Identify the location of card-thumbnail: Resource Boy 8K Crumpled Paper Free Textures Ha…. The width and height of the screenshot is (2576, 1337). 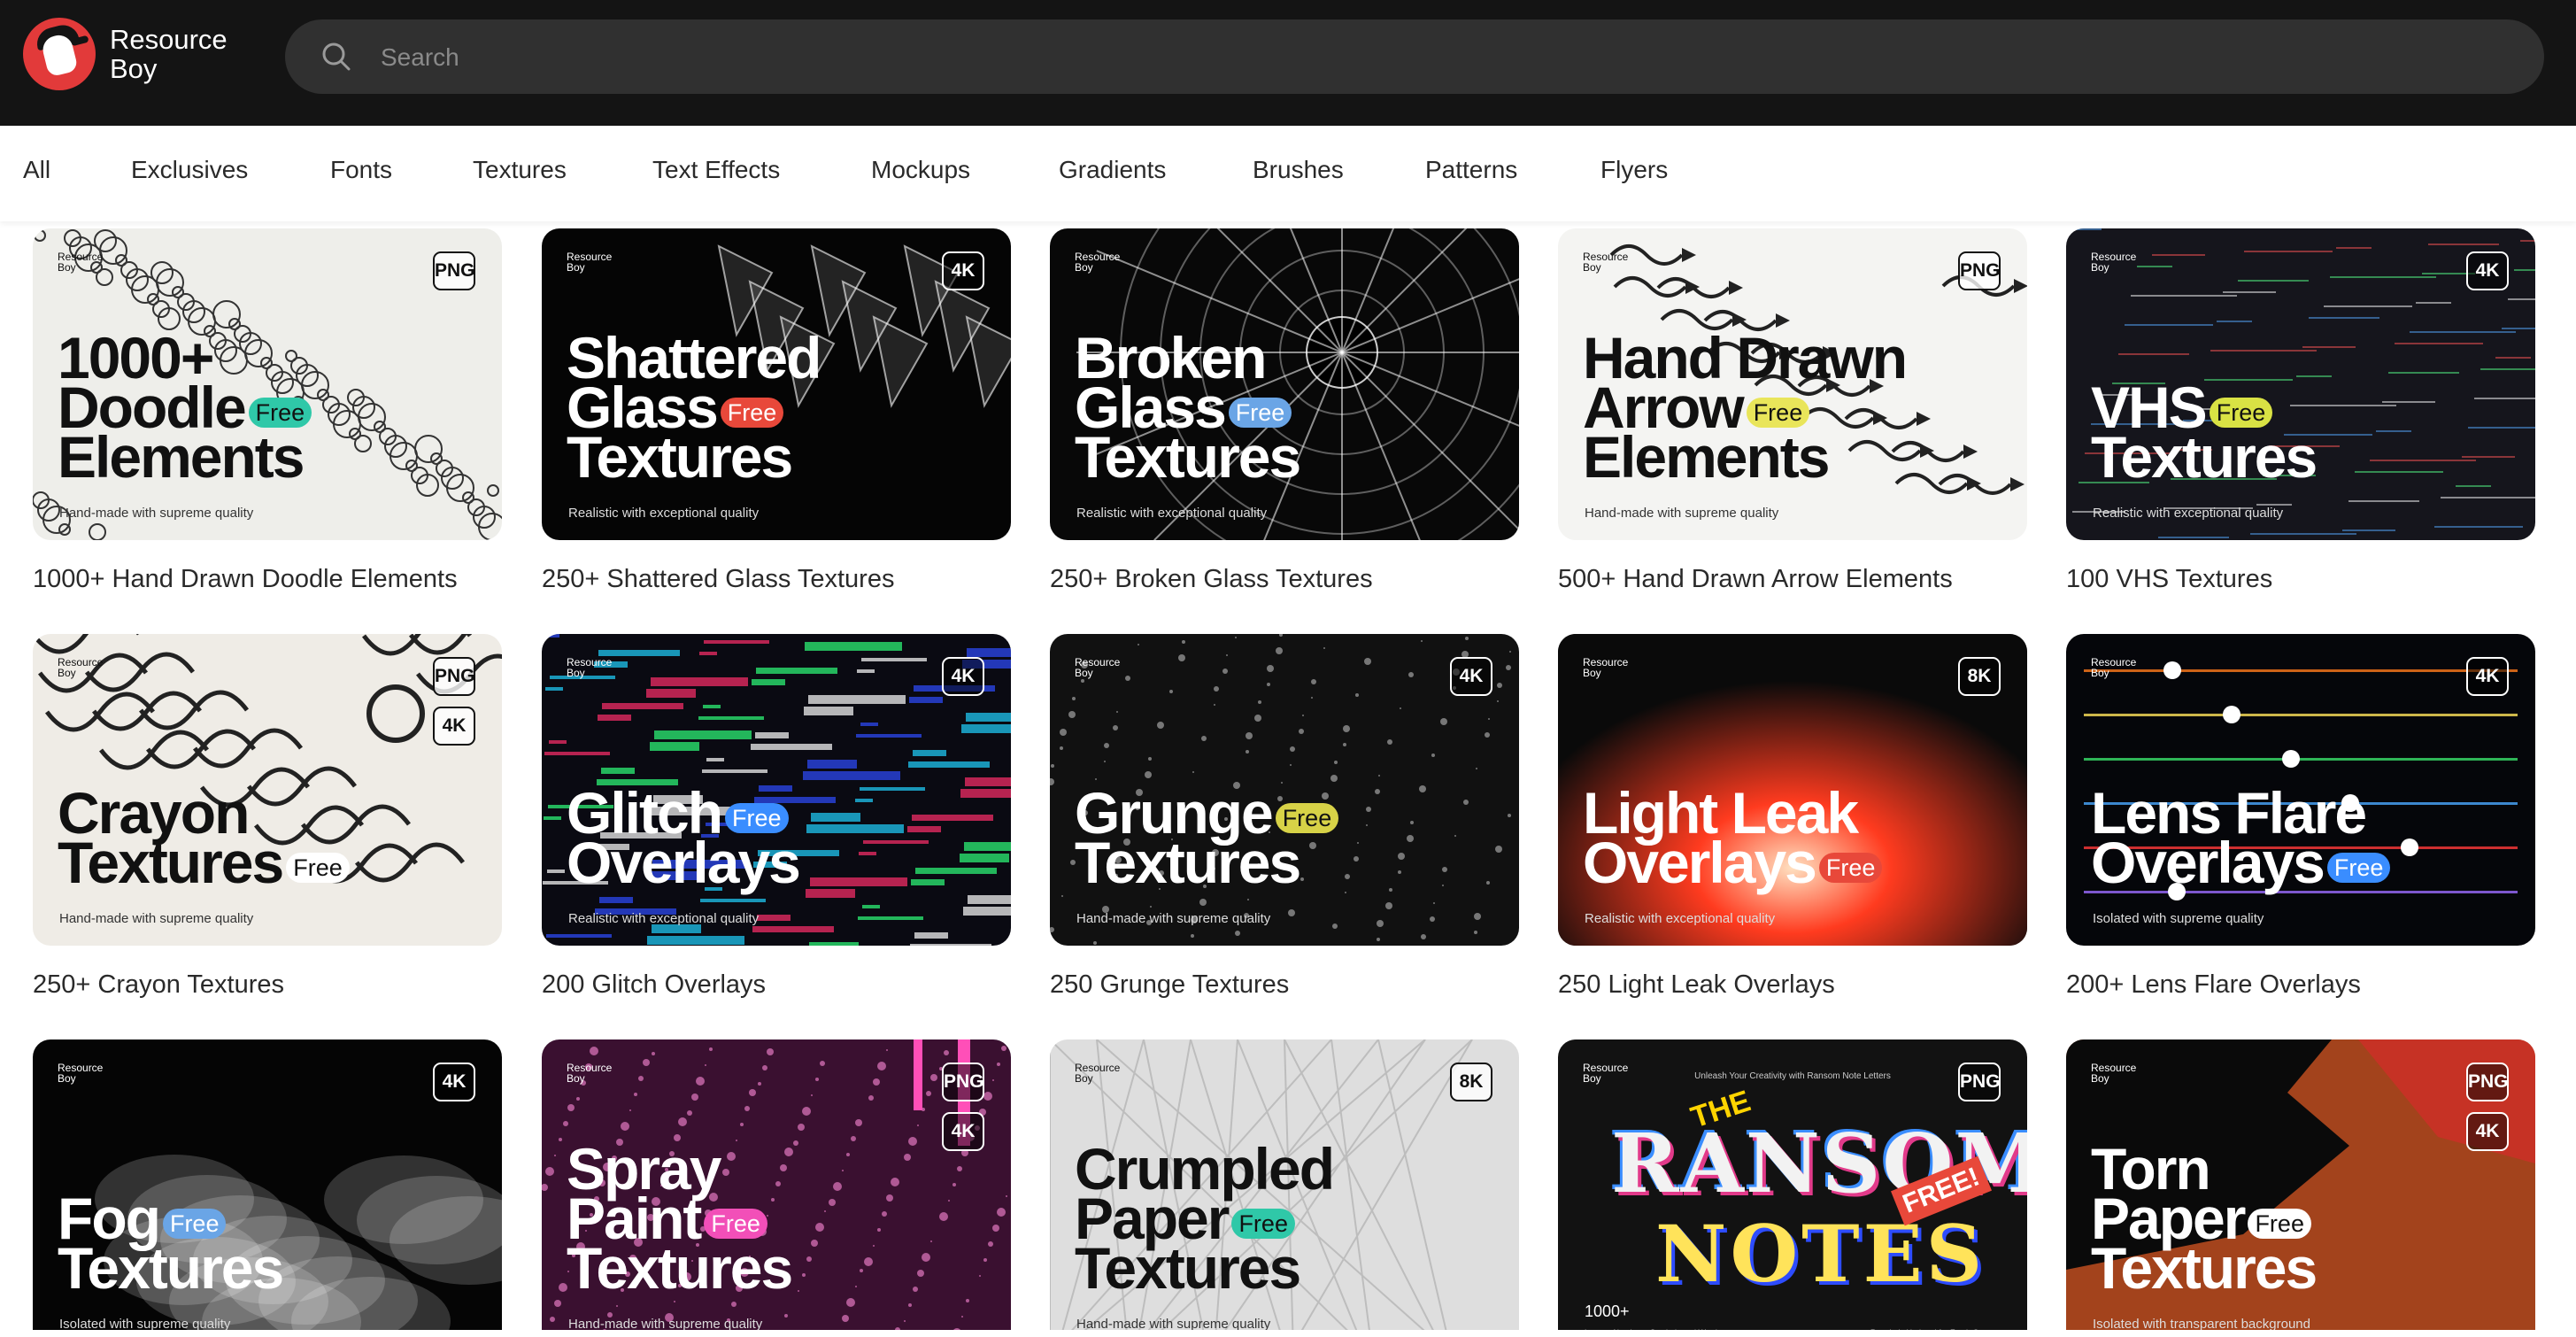
(1284, 1184).